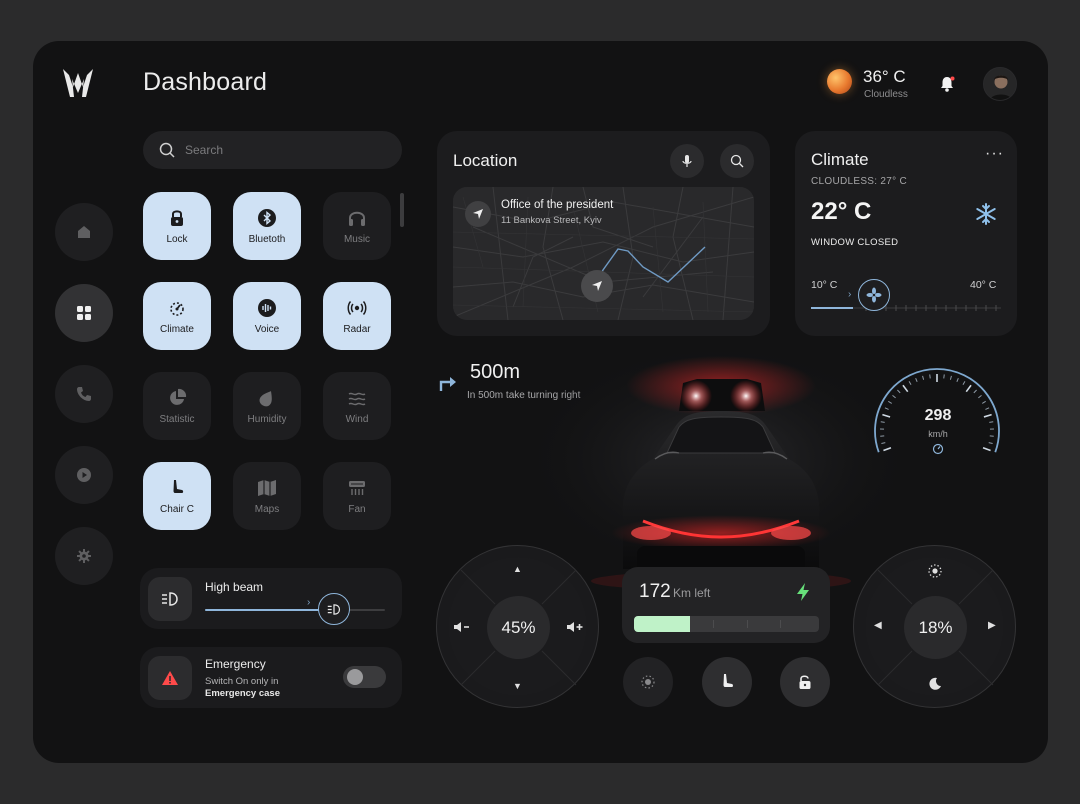 Image resolution: width=1080 pixels, height=804 pixels. I want to click on search-input, so click(275, 150).